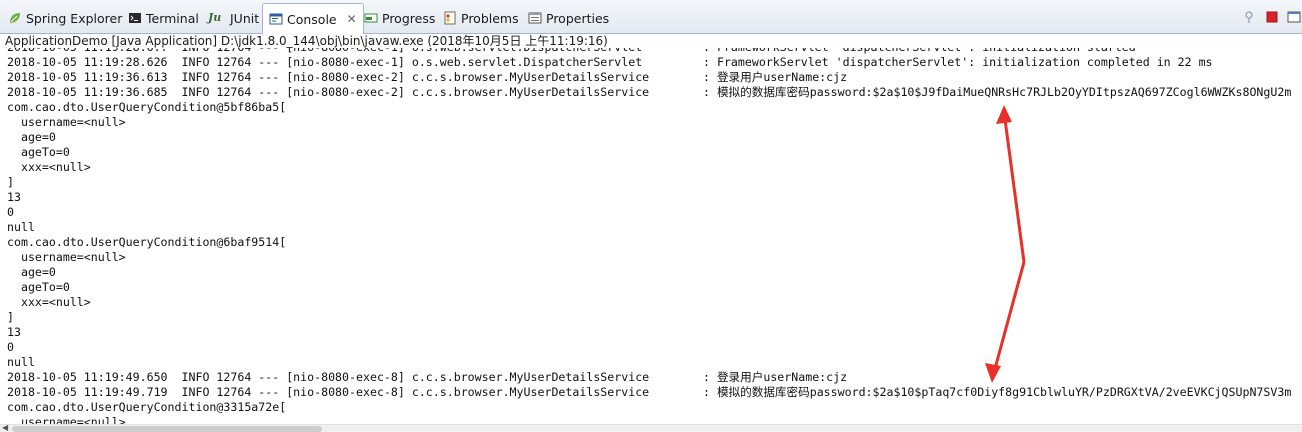 The image size is (1302, 432). Describe the element at coordinates (450, 18) in the screenshot. I see `problems-icon` at that location.